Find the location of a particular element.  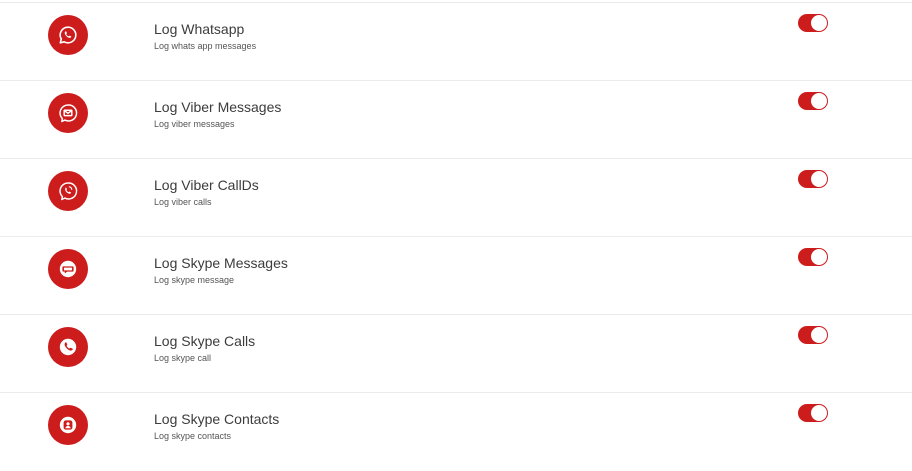

setting-subtitle: Log viber messages is located at coordinates (194, 124).